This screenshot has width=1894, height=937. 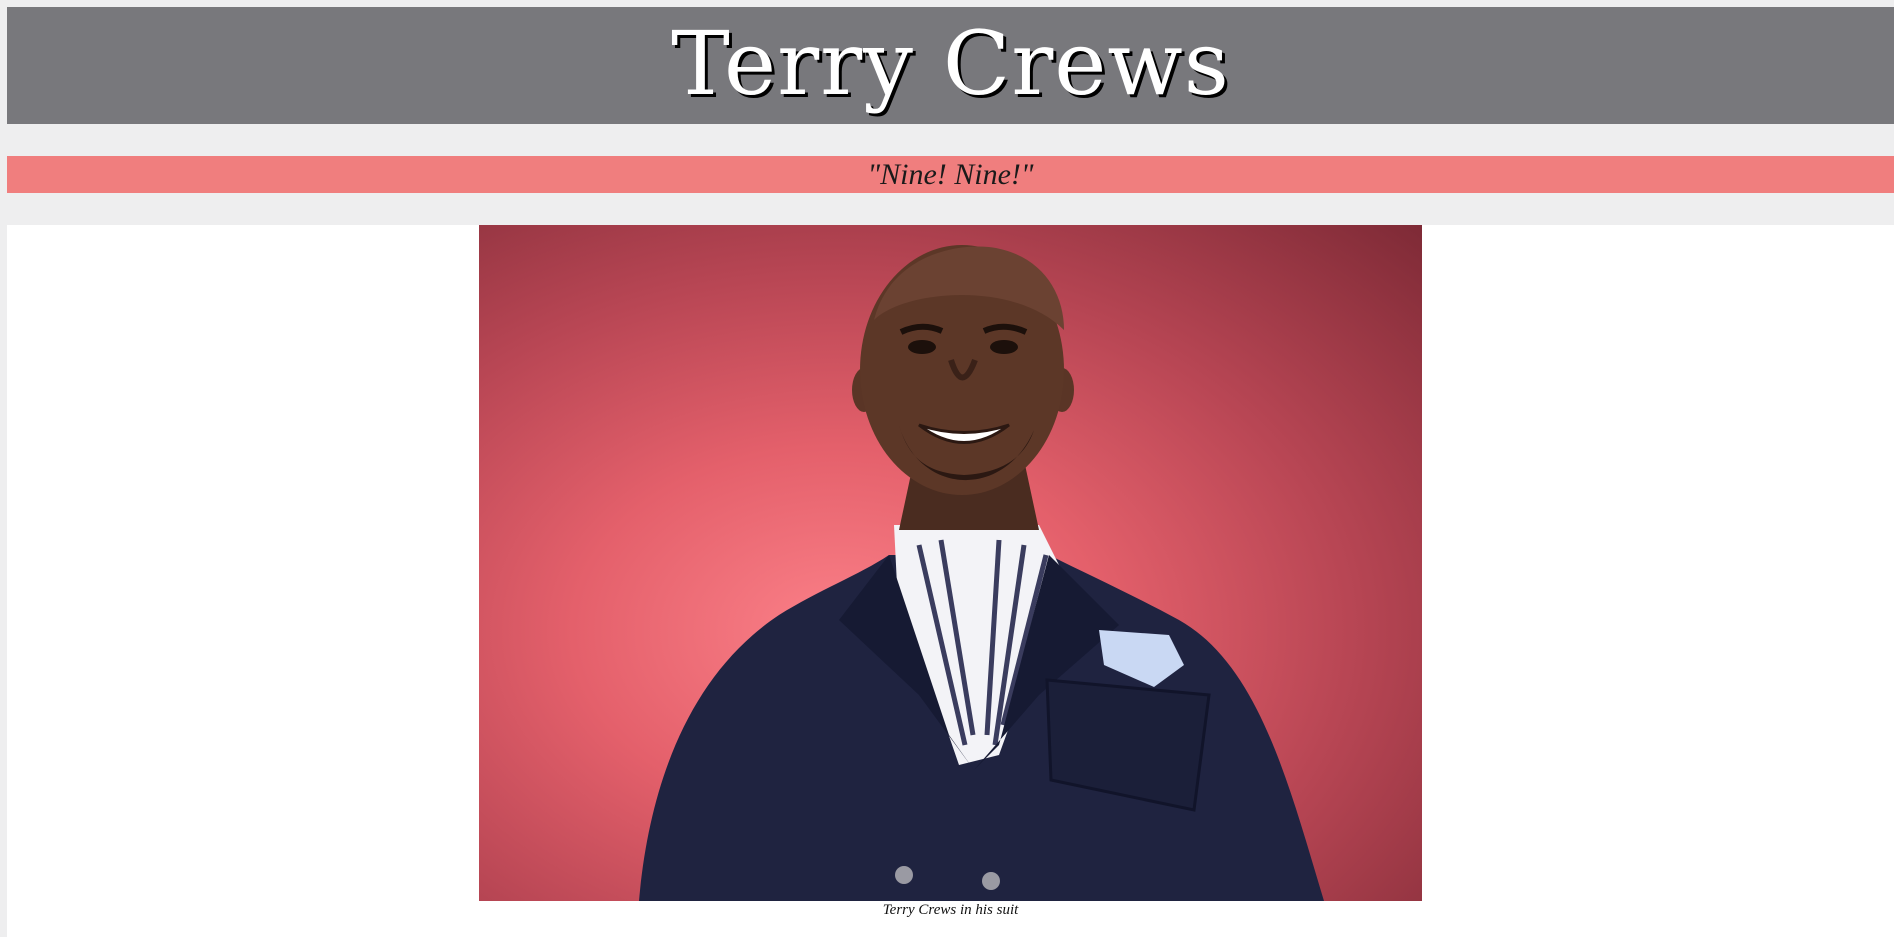 I want to click on quote-text: "Nine! Nine!", so click(x=950, y=174).